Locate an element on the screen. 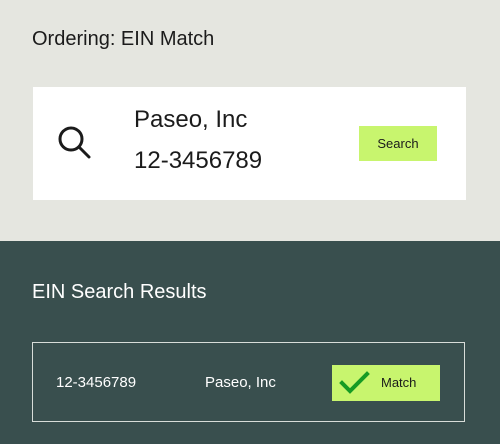  match-button: Match is located at coordinates (386, 383).